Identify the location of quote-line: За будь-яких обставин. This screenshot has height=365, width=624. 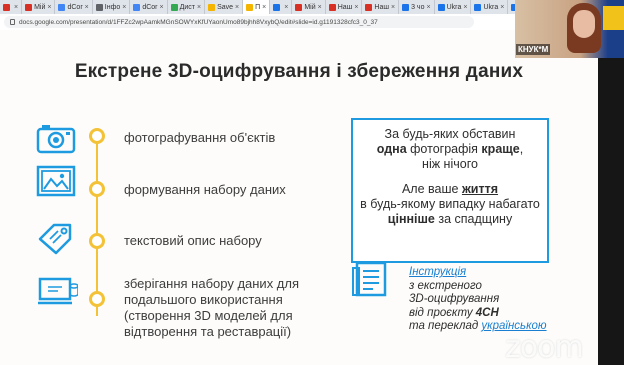
(450, 134).